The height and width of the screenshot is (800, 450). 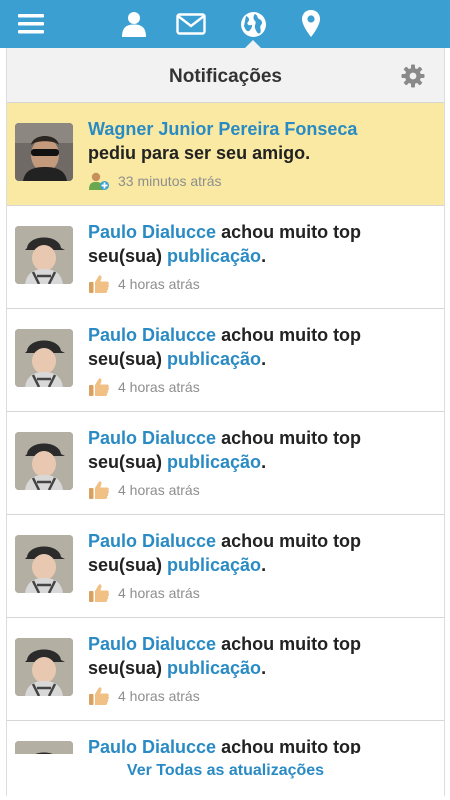 I want to click on menu-button, so click(x=31, y=24).